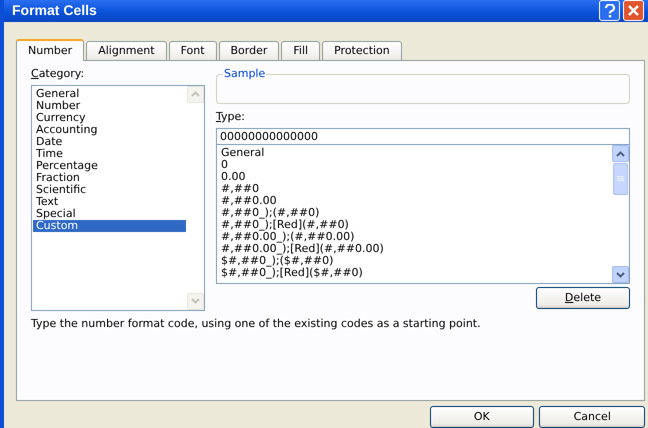 This screenshot has height=428, width=648. I want to click on category-item: Percentage, so click(109, 166).